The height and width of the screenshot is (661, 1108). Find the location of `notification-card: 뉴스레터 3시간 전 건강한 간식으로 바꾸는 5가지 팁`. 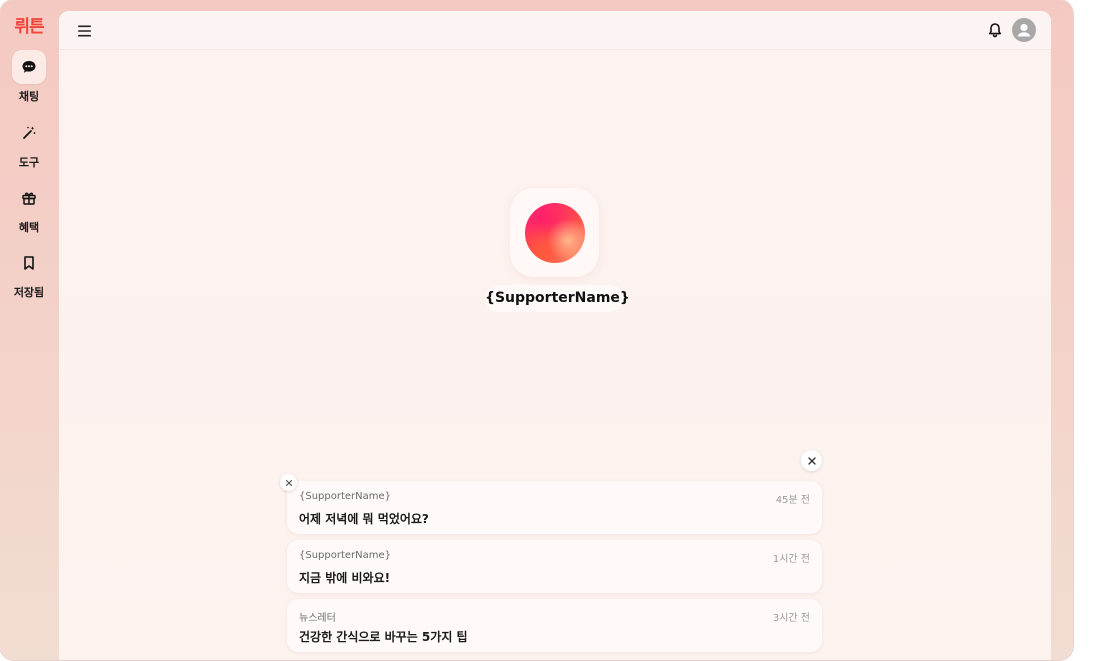

notification-card: 뉴스레터 3시간 전 건강한 간식으로 바꾸는 5가지 팁 is located at coordinates (554, 625).